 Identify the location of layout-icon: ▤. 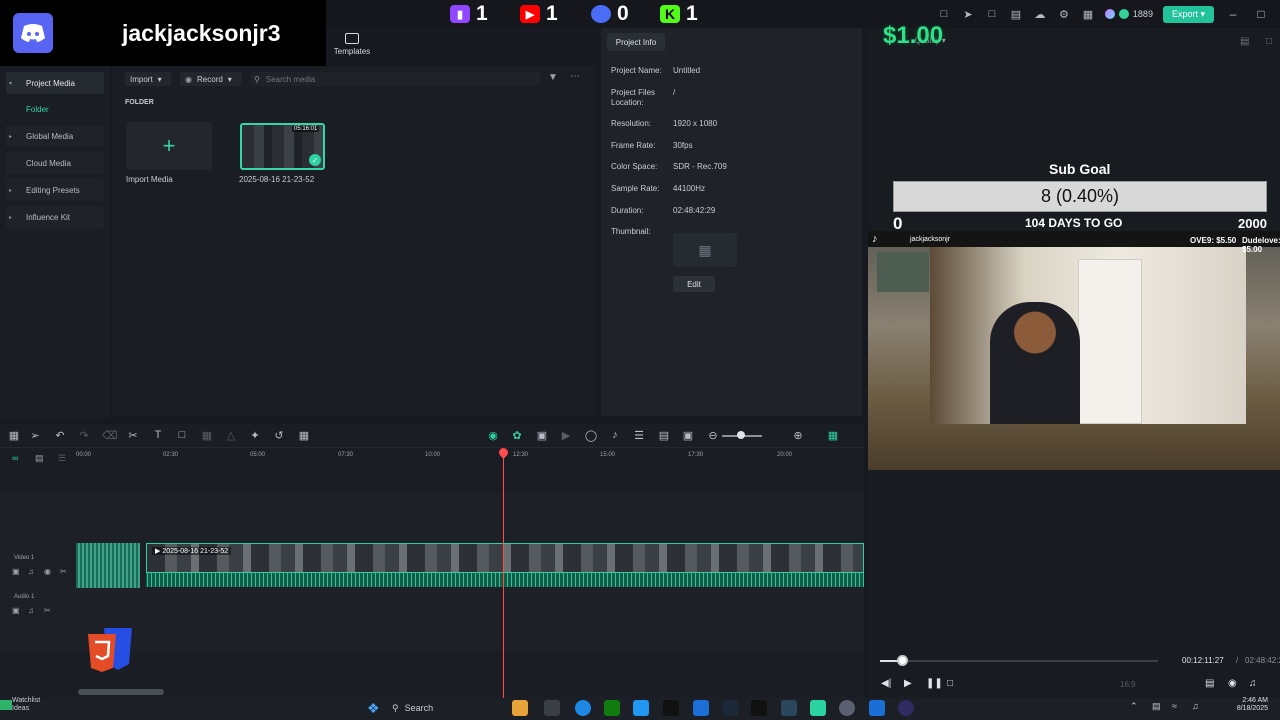
(1016, 14).